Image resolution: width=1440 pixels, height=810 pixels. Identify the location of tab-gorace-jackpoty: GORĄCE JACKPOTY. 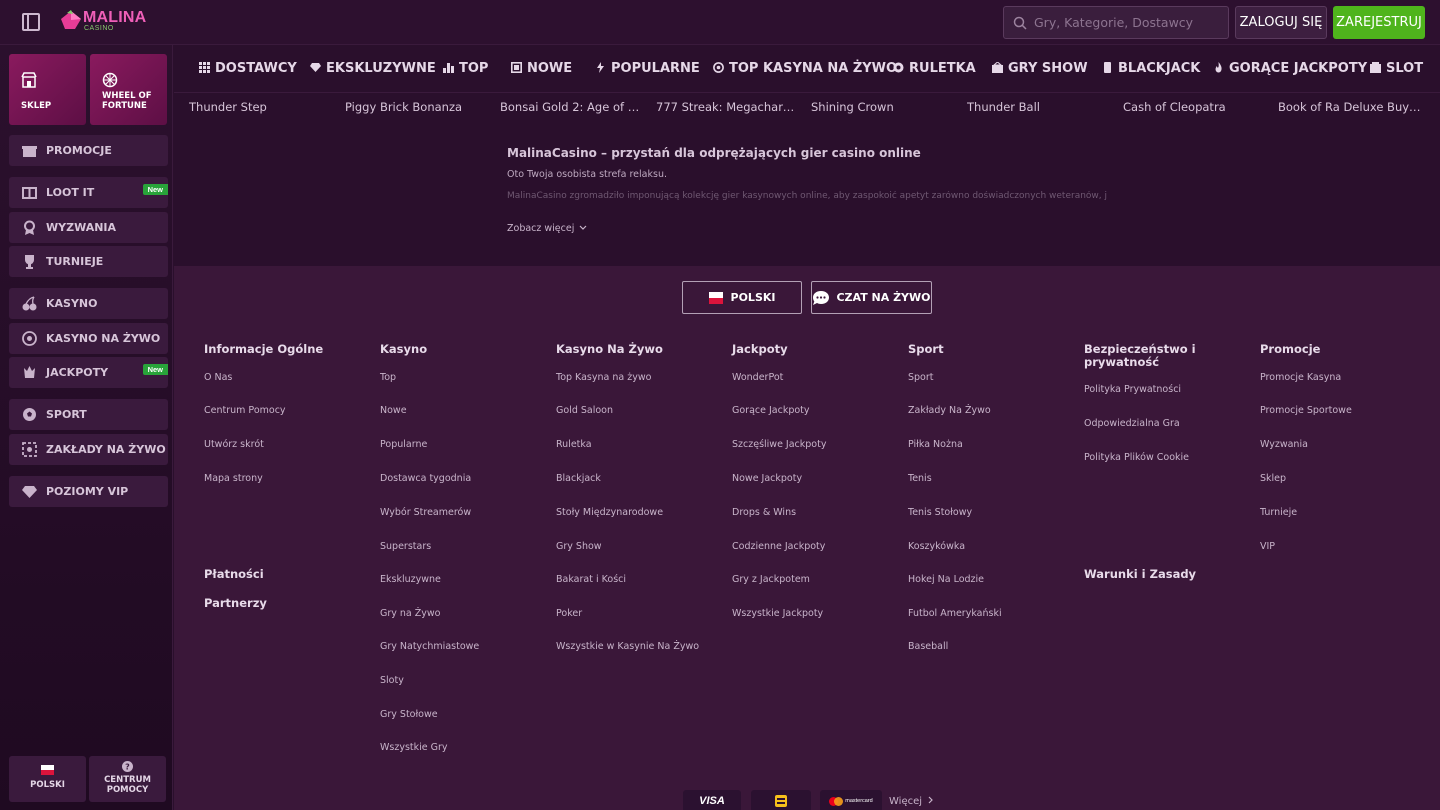
(1290, 68).